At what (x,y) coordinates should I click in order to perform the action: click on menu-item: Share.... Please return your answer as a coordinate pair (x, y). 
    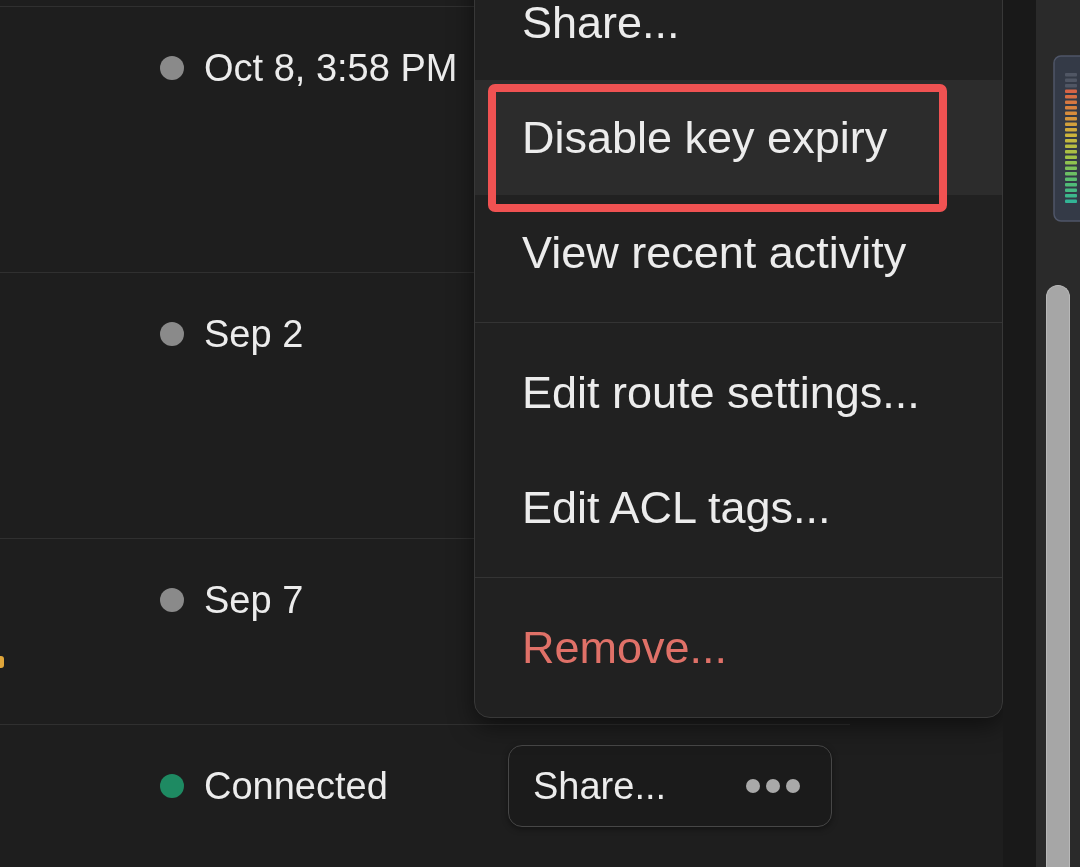
    Looking at the image, I should click on (738, 40).